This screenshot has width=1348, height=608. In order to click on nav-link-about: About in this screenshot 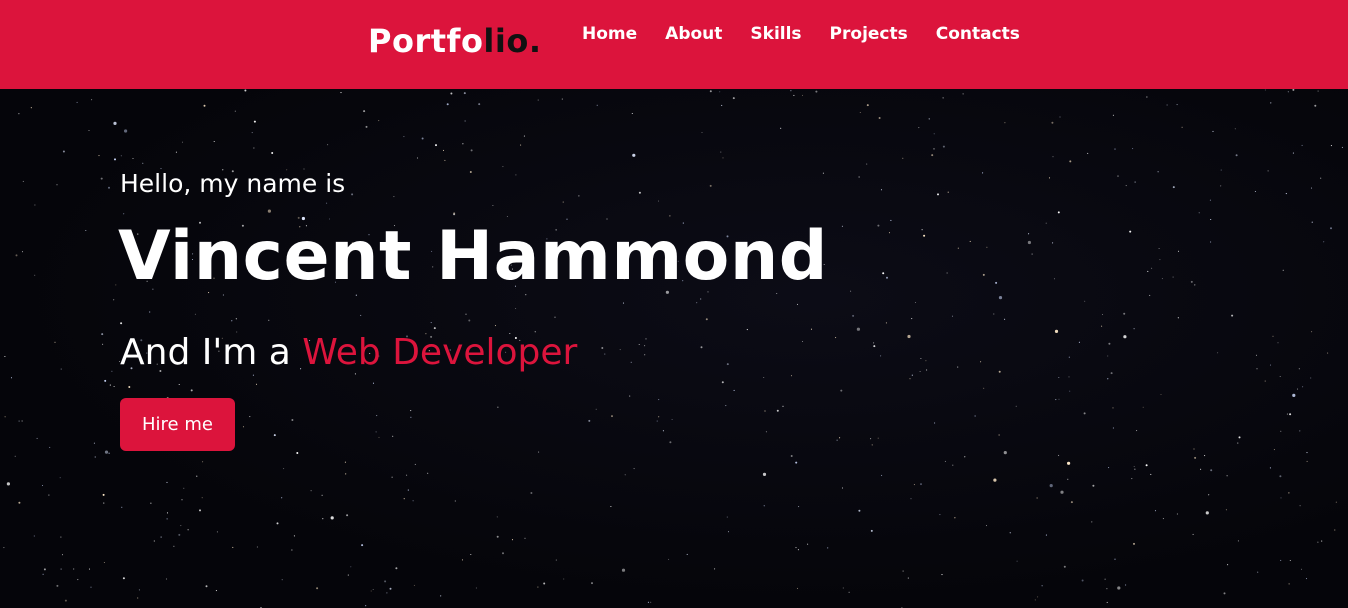, I will do `click(693, 34)`.